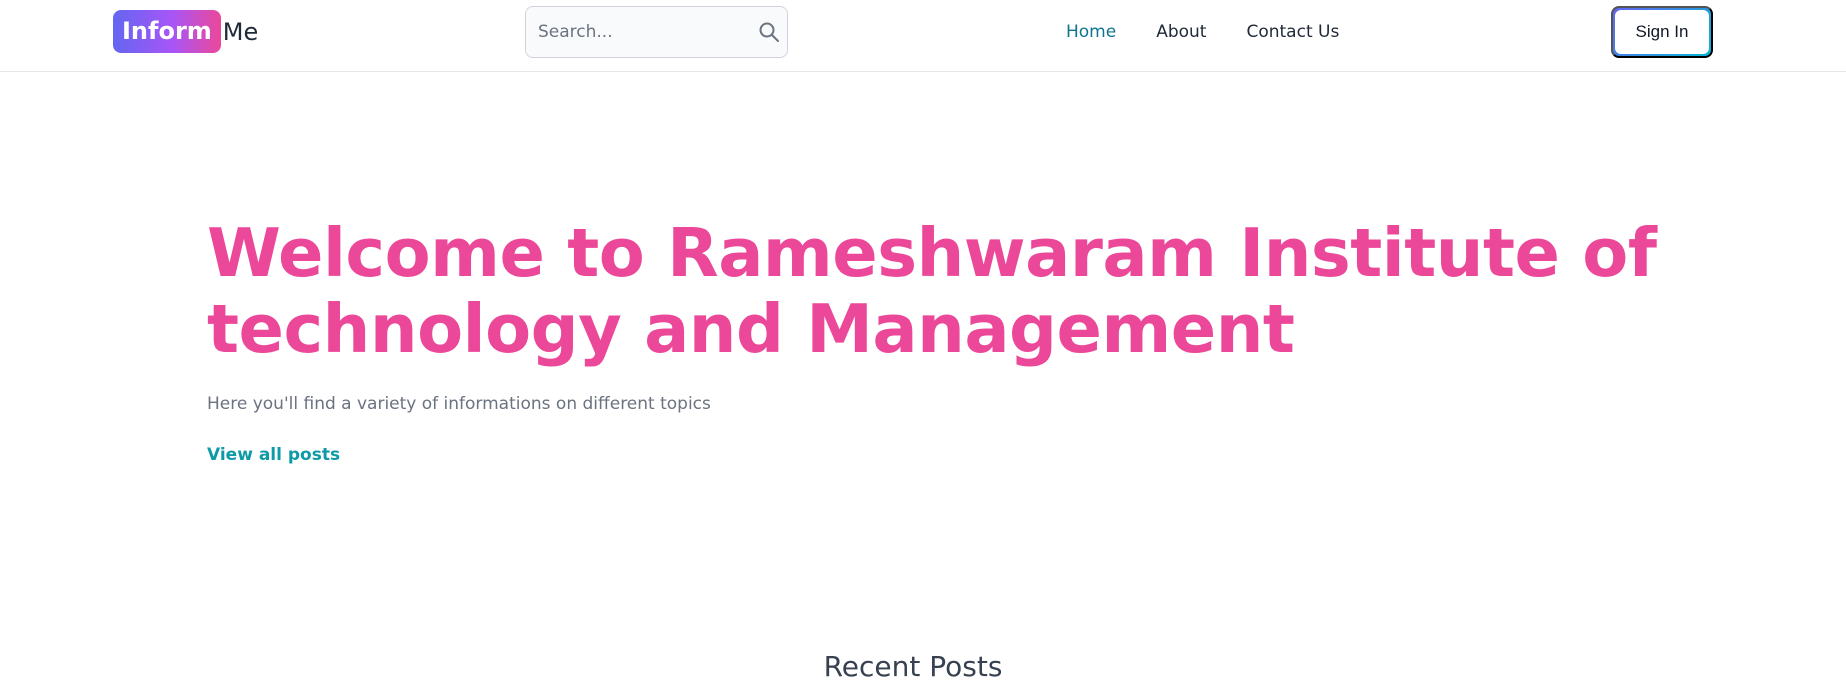 This screenshot has height=700, width=1846. Describe the element at coordinates (913, 666) in the screenshot. I see `recent-posts-heading: Recent Posts` at that location.